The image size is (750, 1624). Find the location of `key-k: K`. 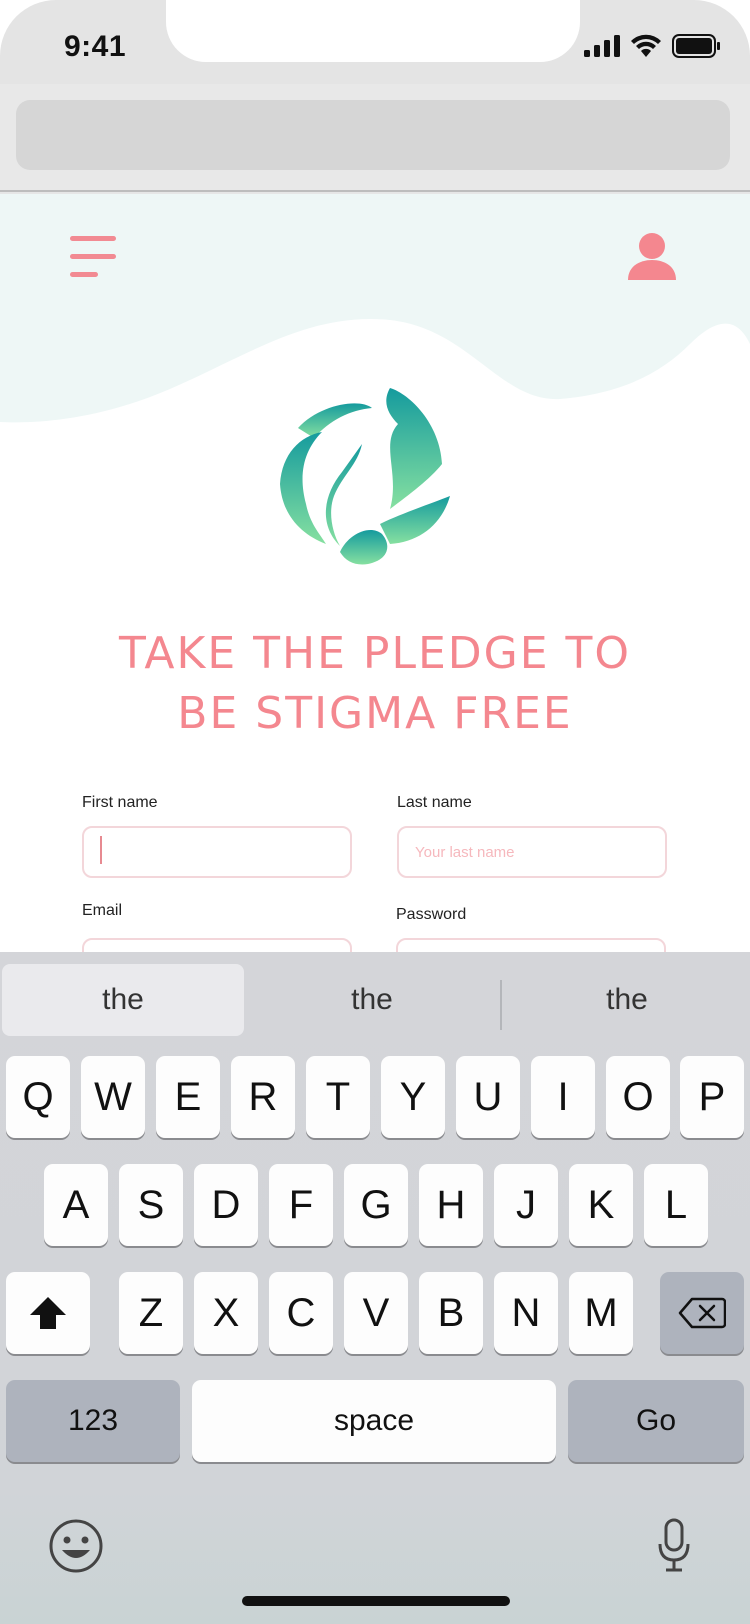

key-k: K is located at coordinates (601, 1205).